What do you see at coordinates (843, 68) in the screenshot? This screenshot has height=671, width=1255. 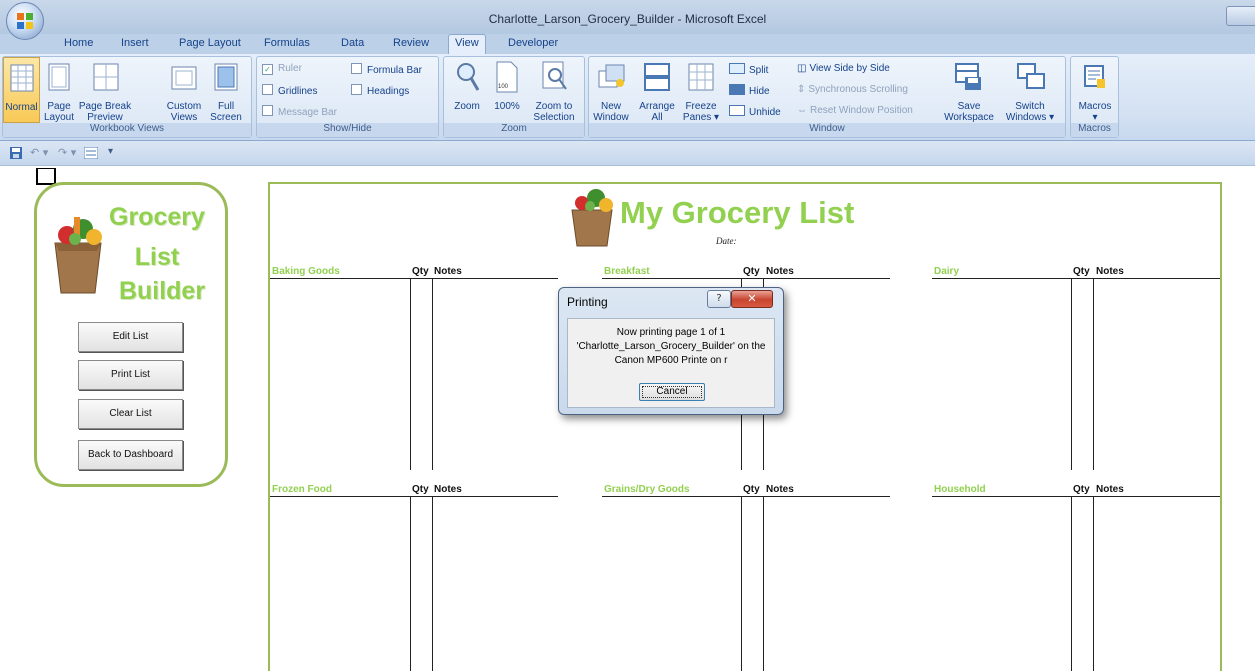 I see `view-side-by-side-button: ◫ View Side by Side` at bounding box center [843, 68].